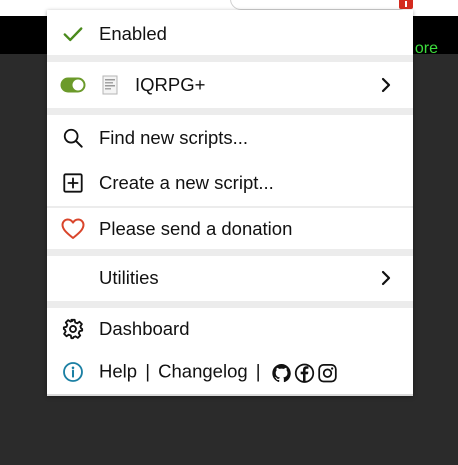 The image size is (458, 465). Describe the element at coordinates (170, 84) in the screenshot. I see `script-name: IQRPG+` at that location.